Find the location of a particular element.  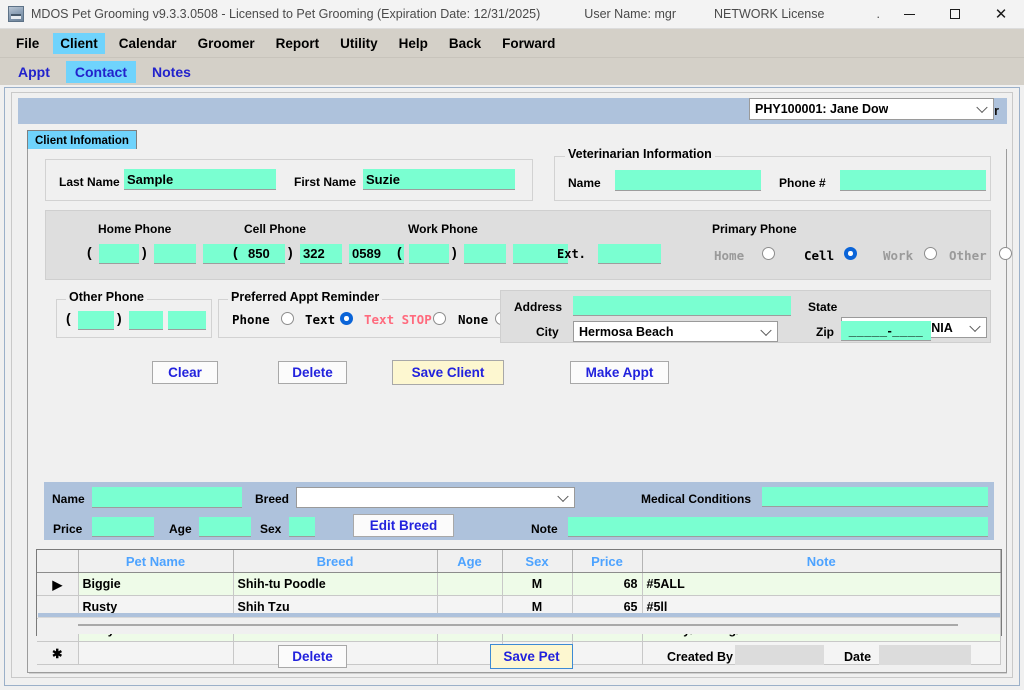

pet-grid-header-breed: Breed is located at coordinates (335, 561).